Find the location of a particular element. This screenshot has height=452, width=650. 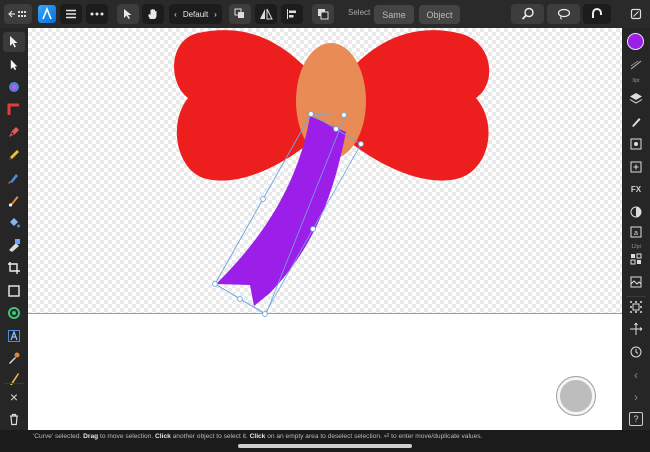

picker-icon is located at coordinates (14, 358).